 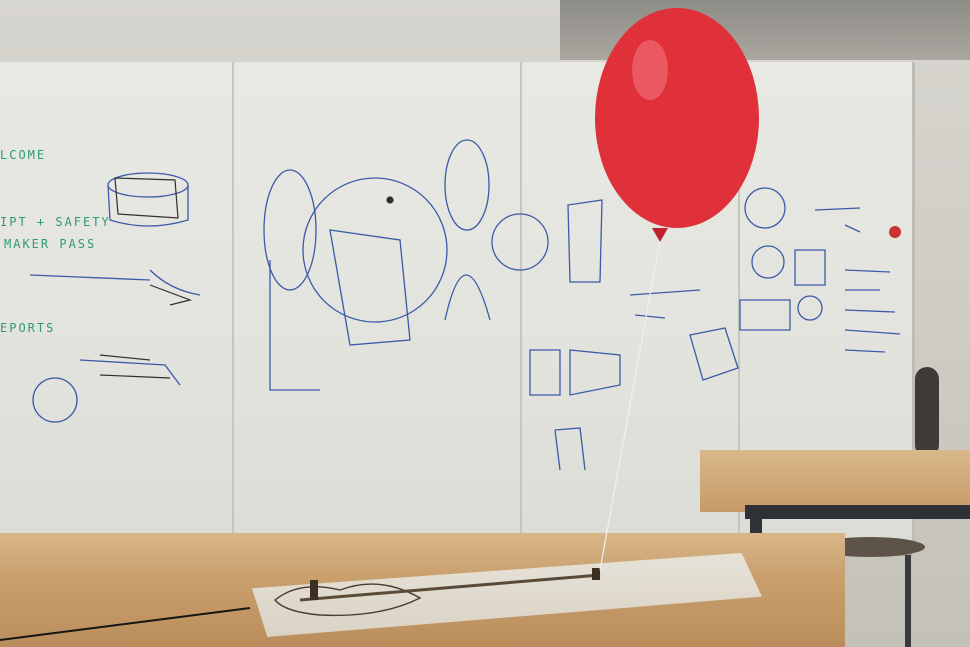 What do you see at coordinates (630, 405) in the screenshot?
I see `balloon-string` at bounding box center [630, 405].